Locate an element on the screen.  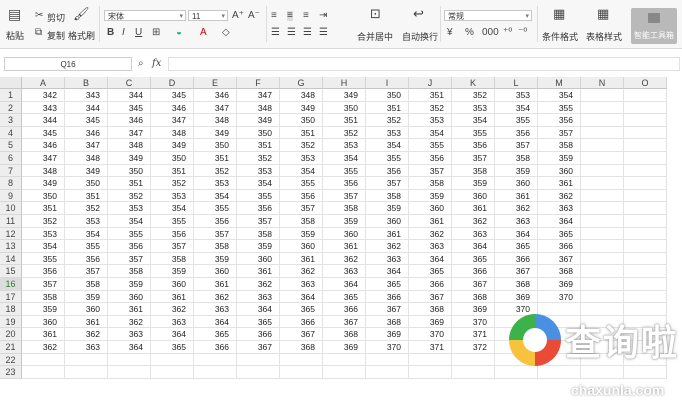
table-style-icon: ▦ is located at coordinates (603, 13).